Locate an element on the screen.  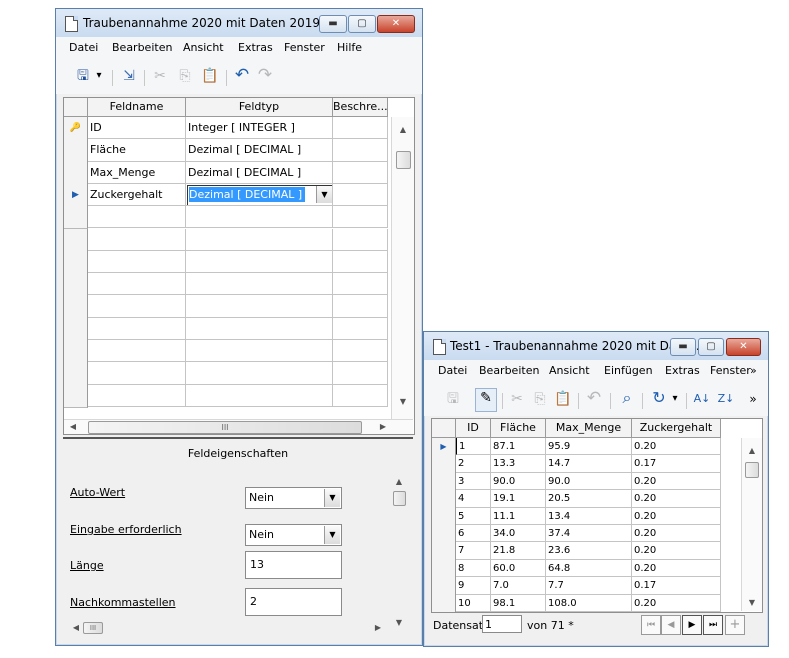
flaeche-cell: 98.1 is located at coordinates (518, 603).